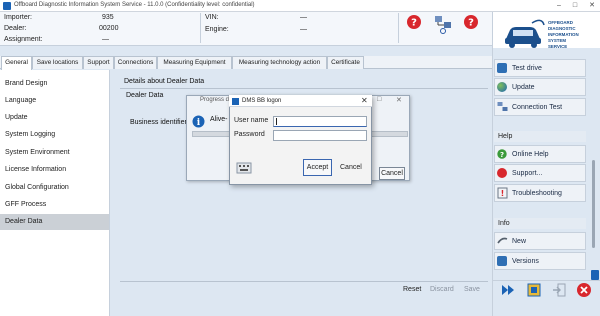 Image resolution: width=600 pixels, height=316 pixels. I want to click on test-drive-button: Test drive, so click(540, 68).